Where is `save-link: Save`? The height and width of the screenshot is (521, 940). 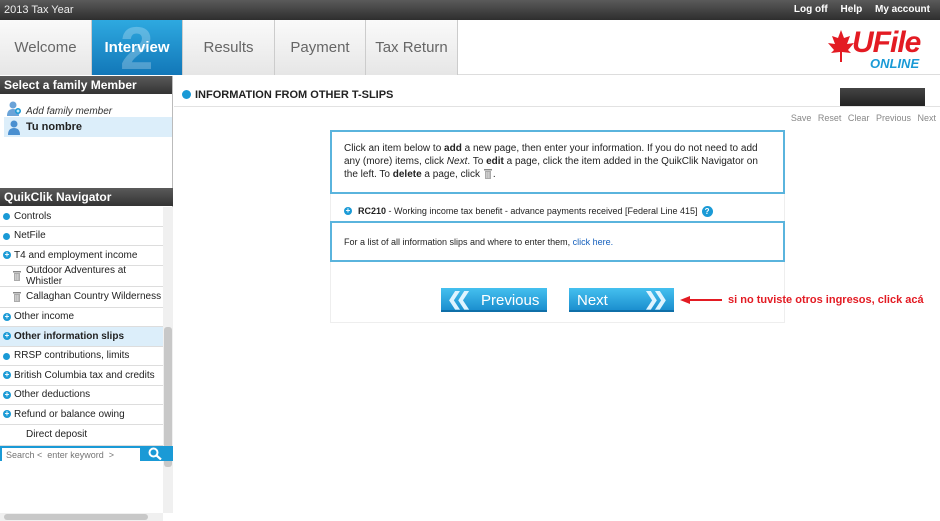
save-link: Save is located at coordinates (801, 118).